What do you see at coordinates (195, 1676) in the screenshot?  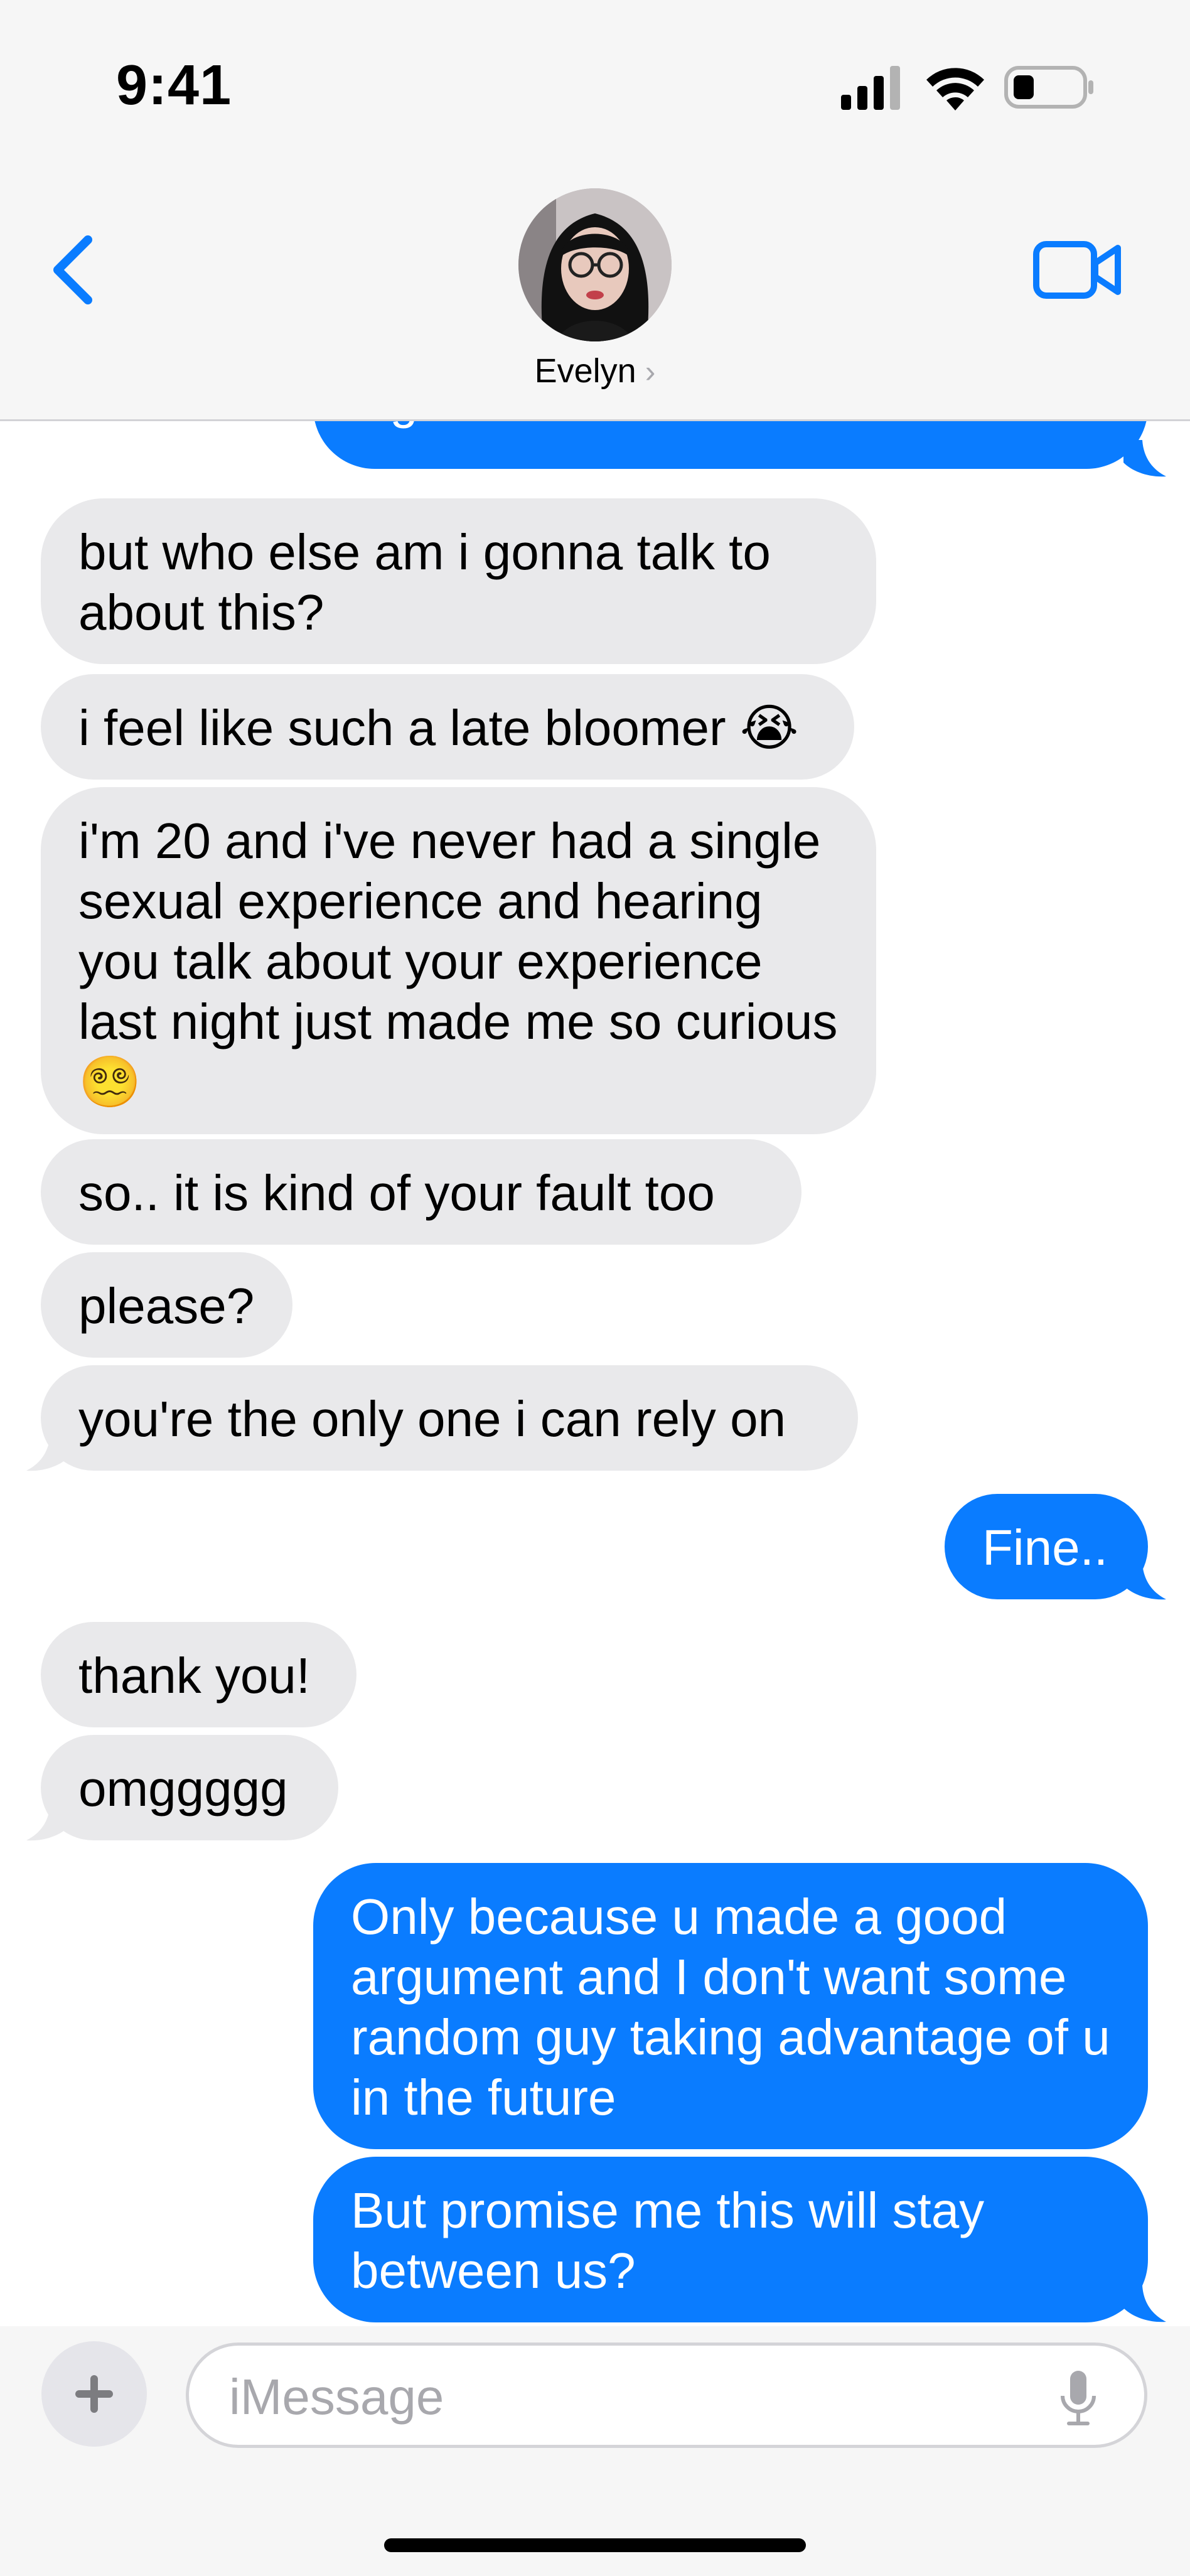 I see `message-text: thank you!` at bounding box center [195, 1676].